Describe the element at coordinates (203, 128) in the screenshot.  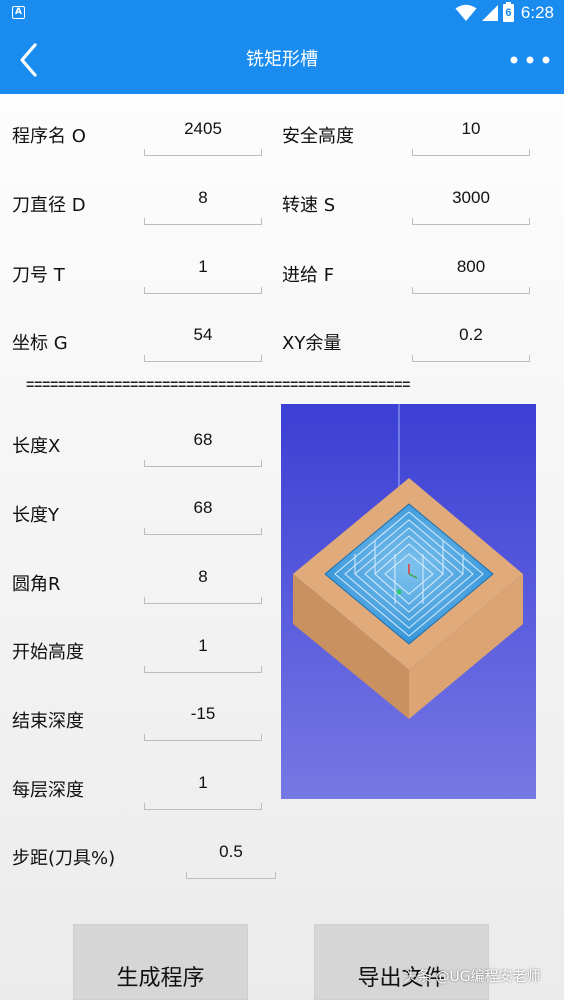
I see `program-name-value: 2405` at that location.